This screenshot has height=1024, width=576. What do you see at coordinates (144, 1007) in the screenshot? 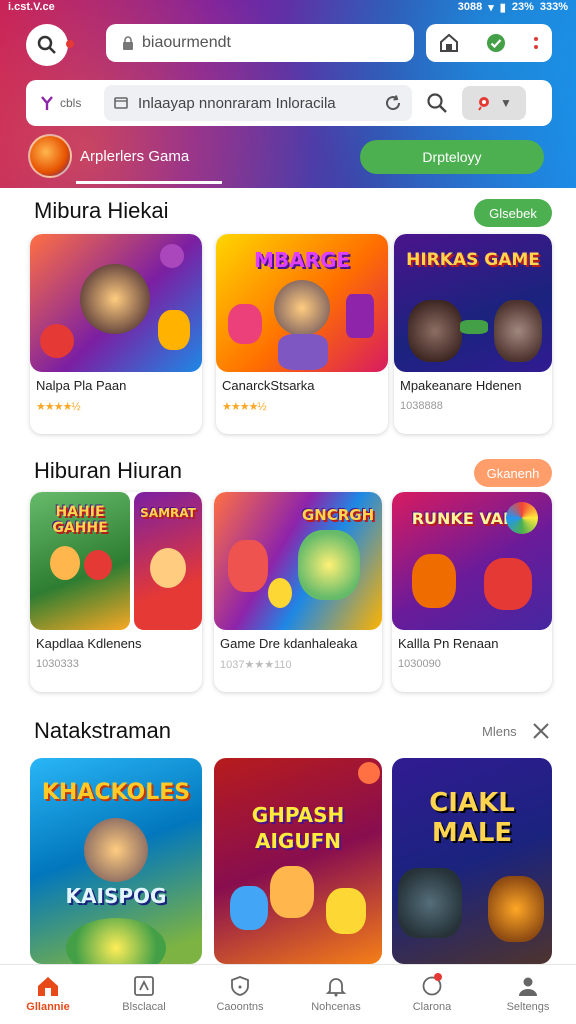
I see `nav-label: Blsclacal` at bounding box center [144, 1007].